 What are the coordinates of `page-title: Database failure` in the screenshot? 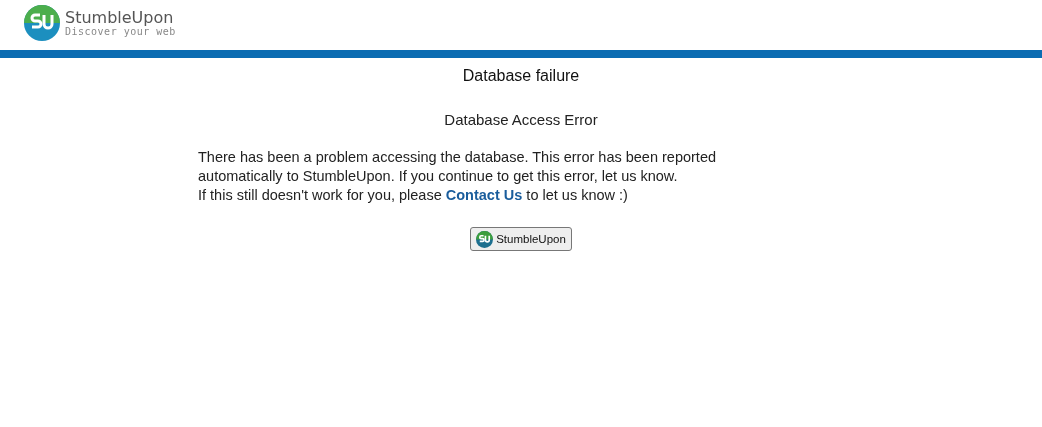 It's located at (521, 76).